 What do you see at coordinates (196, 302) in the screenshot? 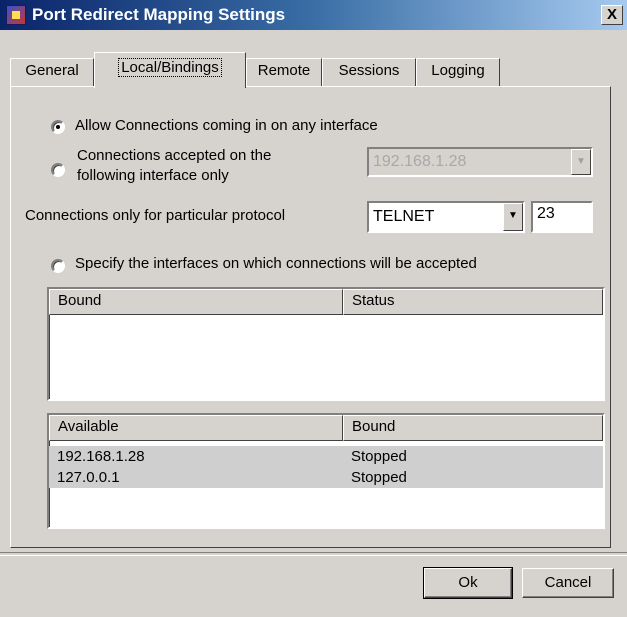
I see `bound-col-header: Bound` at bounding box center [196, 302].